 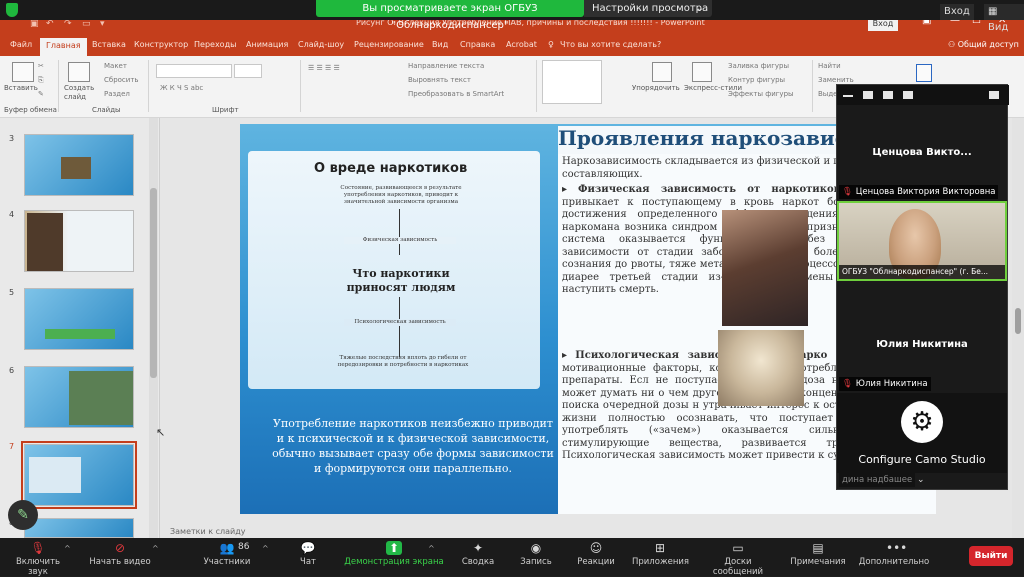 What do you see at coordinates (79, 72) in the screenshot?
I see `new-slide-icon` at bounding box center [79, 72].